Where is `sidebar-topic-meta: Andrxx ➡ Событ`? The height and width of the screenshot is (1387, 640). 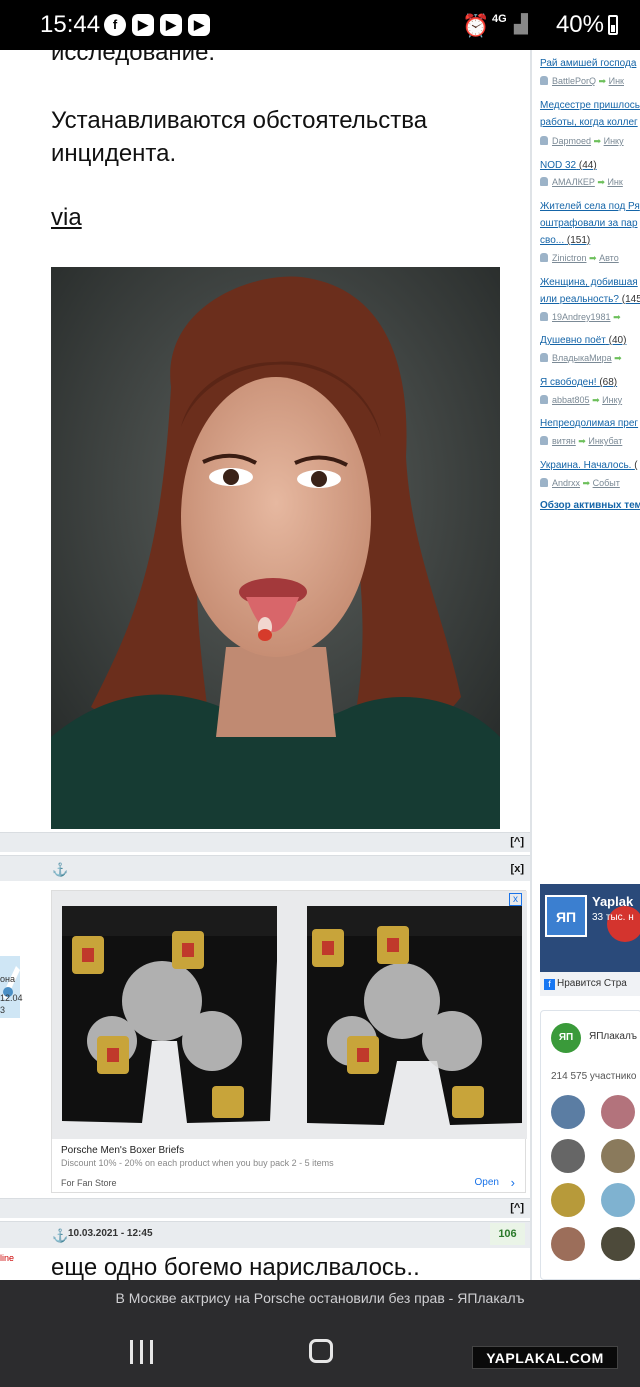 sidebar-topic-meta: Andrxx ➡ Событ is located at coordinates (580, 483).